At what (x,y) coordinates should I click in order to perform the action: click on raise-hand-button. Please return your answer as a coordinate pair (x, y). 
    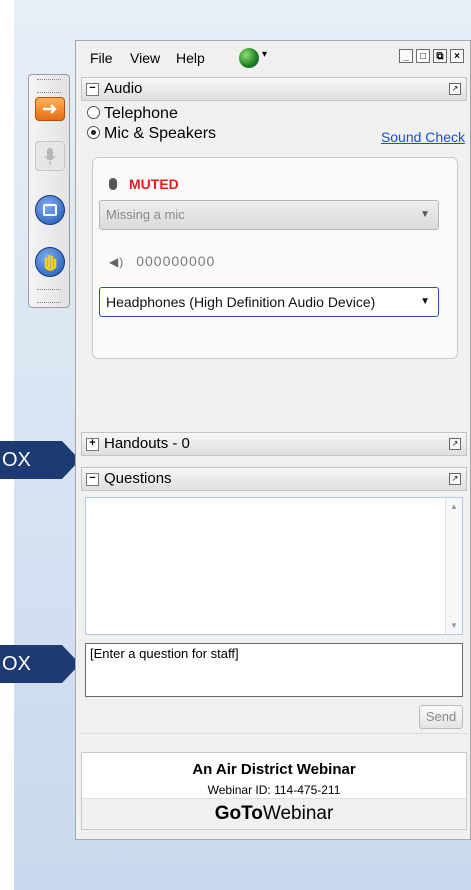
    Looking at the image, I should click on (50, 262).